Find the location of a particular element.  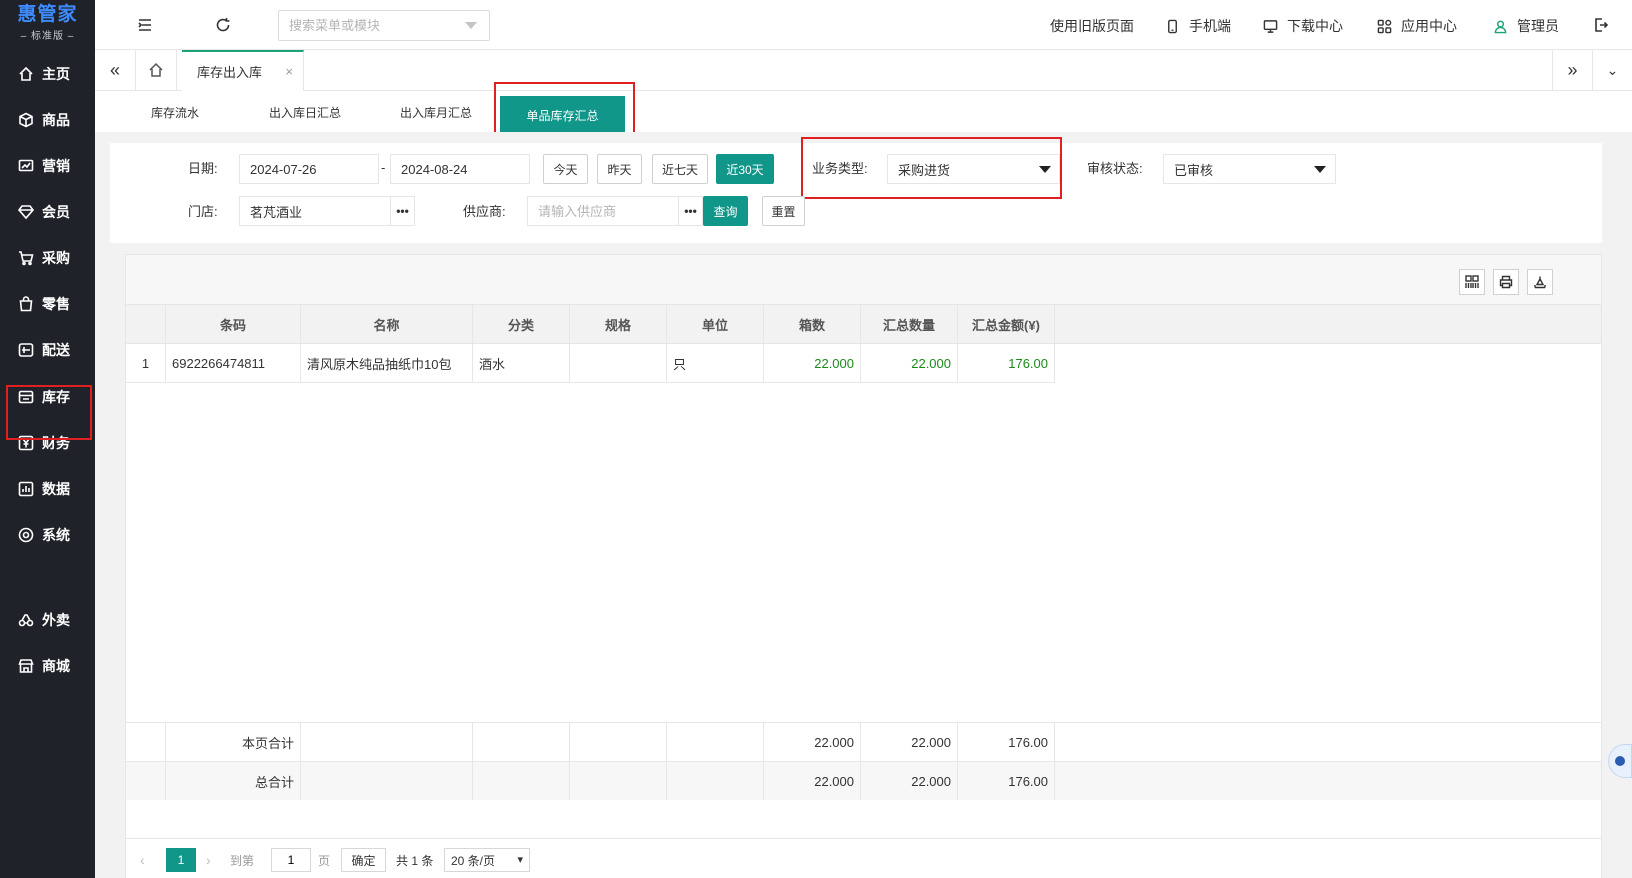

apps-label: 应用中心 is located at coordinates (1429, 26).